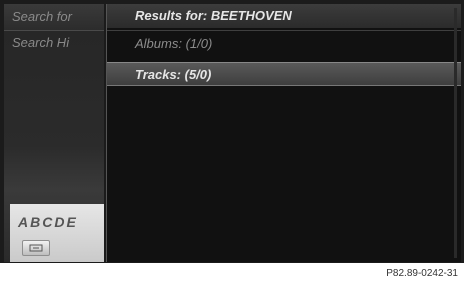 The image size is (464, 287). I want to click on character-bar: ABCDE, so click(57, 233).